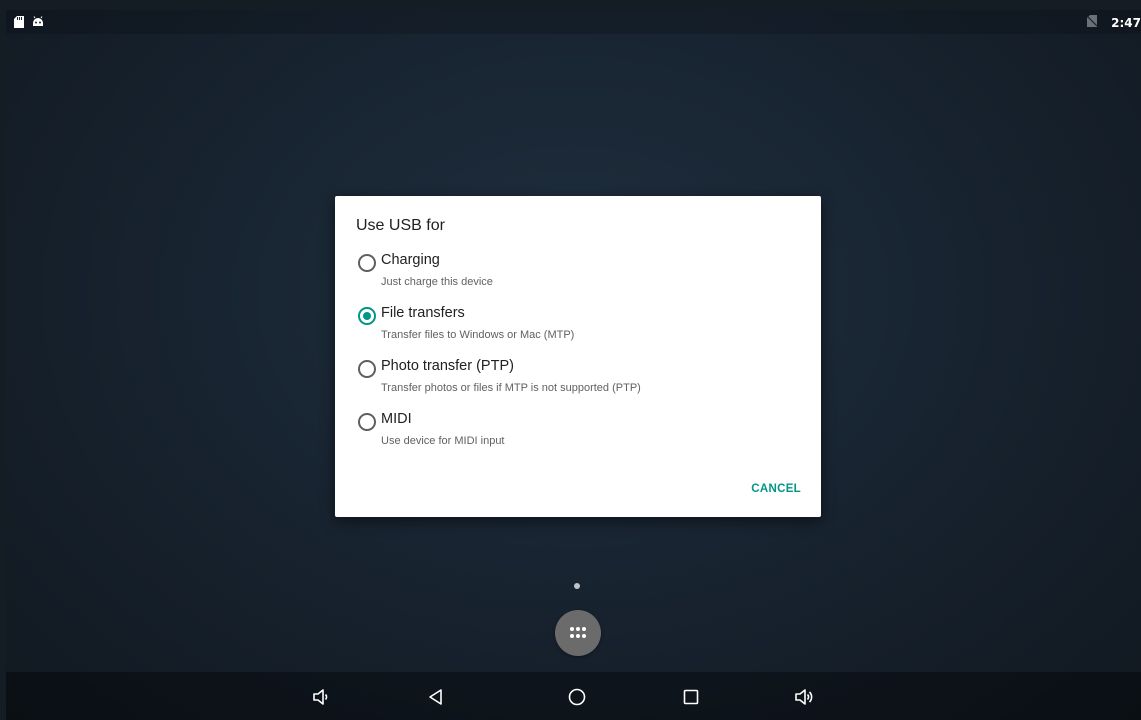 The image size is (1141, 720). Describe the element at coordinates (573, 22) in the screenshot. I see `status-bar: 2:47` at that location.